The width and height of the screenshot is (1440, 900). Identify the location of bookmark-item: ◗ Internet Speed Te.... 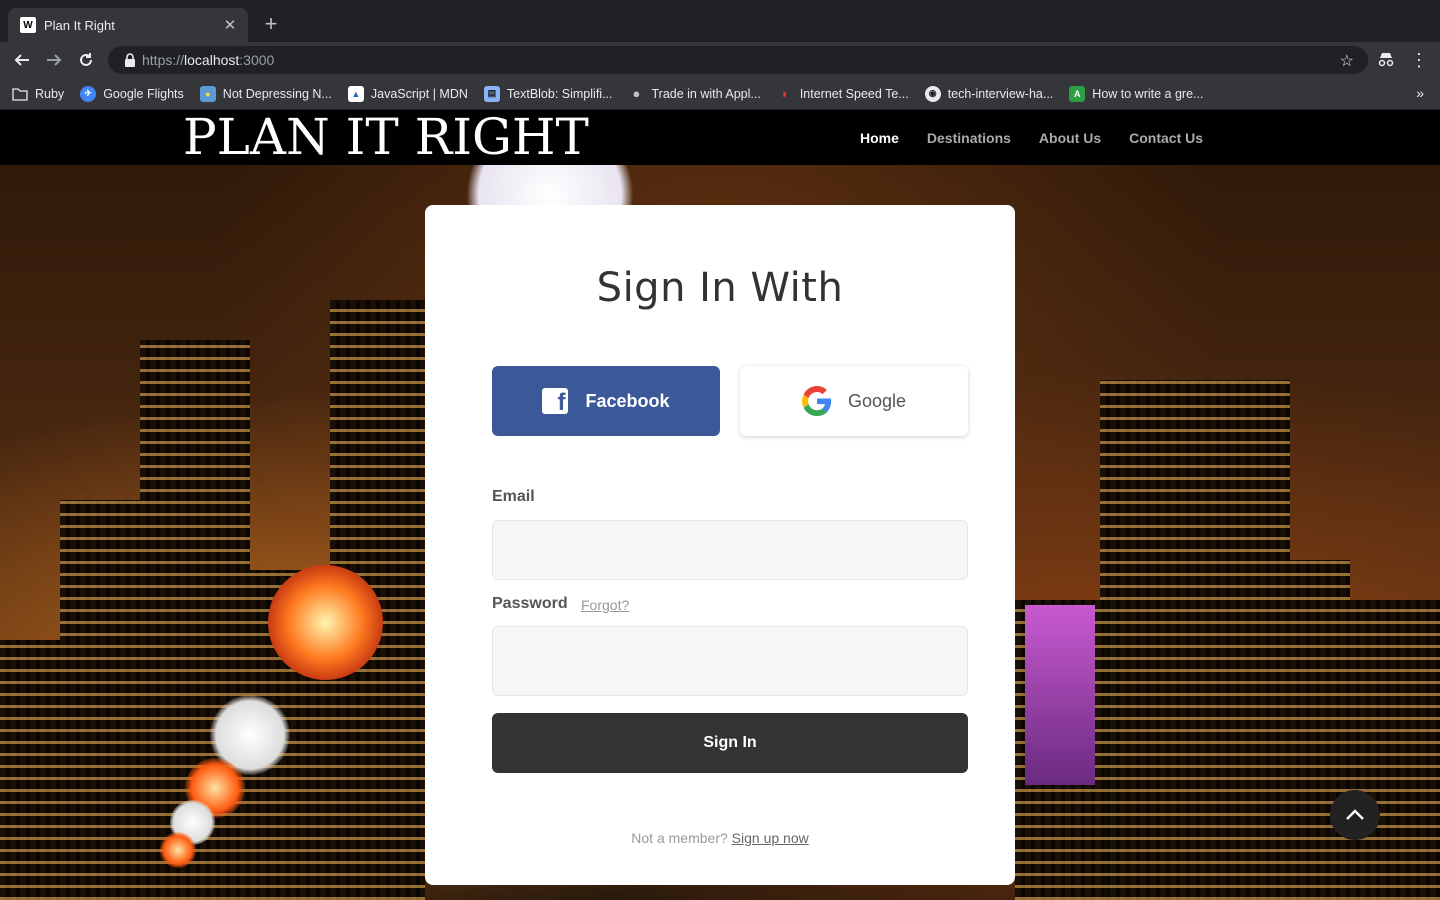
(843, 94).